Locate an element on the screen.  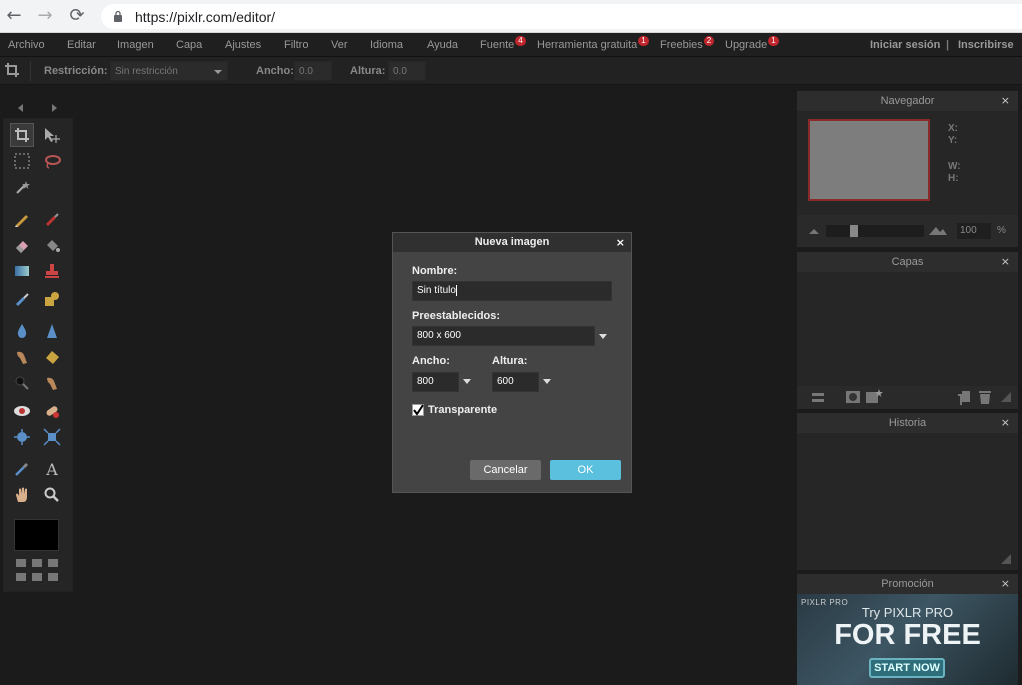
paint-bucket-icon is located at coordinates (52, 245).